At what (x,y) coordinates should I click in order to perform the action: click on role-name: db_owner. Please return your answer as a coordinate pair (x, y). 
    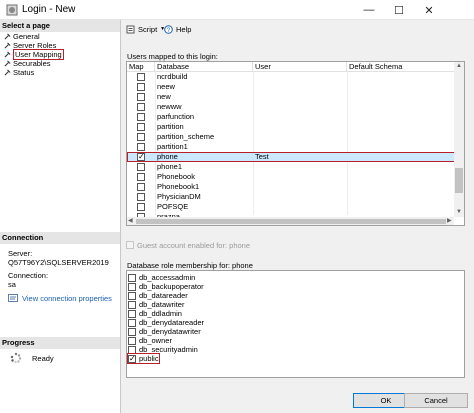
    Looking at the image, I should click on (155, 340).